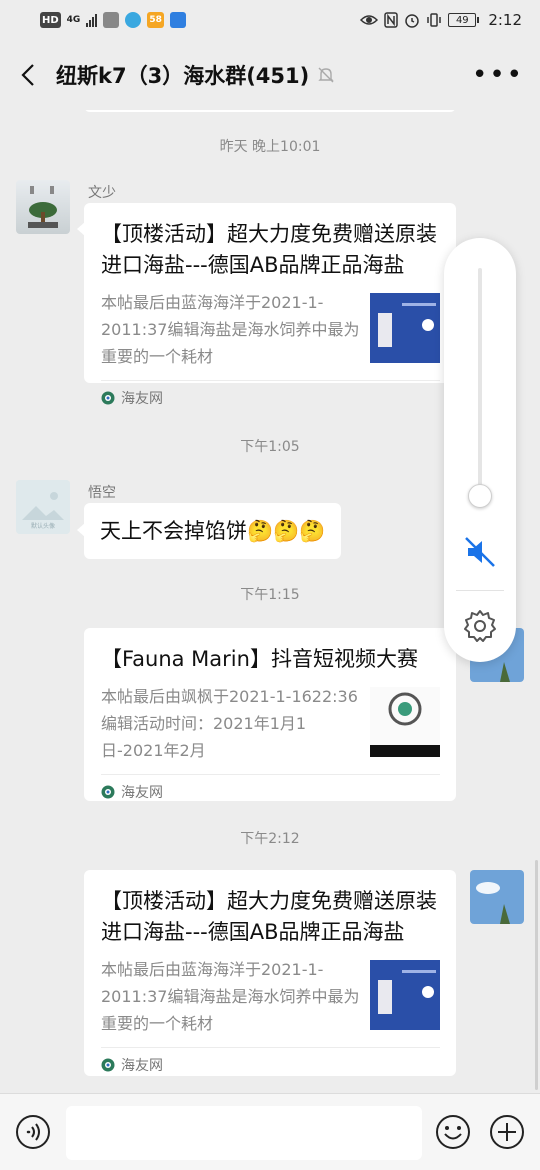  What do you see at coordinates (213, 531) in the screenshot?
I see `text-message: 天上不会掉馅饼🤔🤔🤔` at bounding box center [213, 531].